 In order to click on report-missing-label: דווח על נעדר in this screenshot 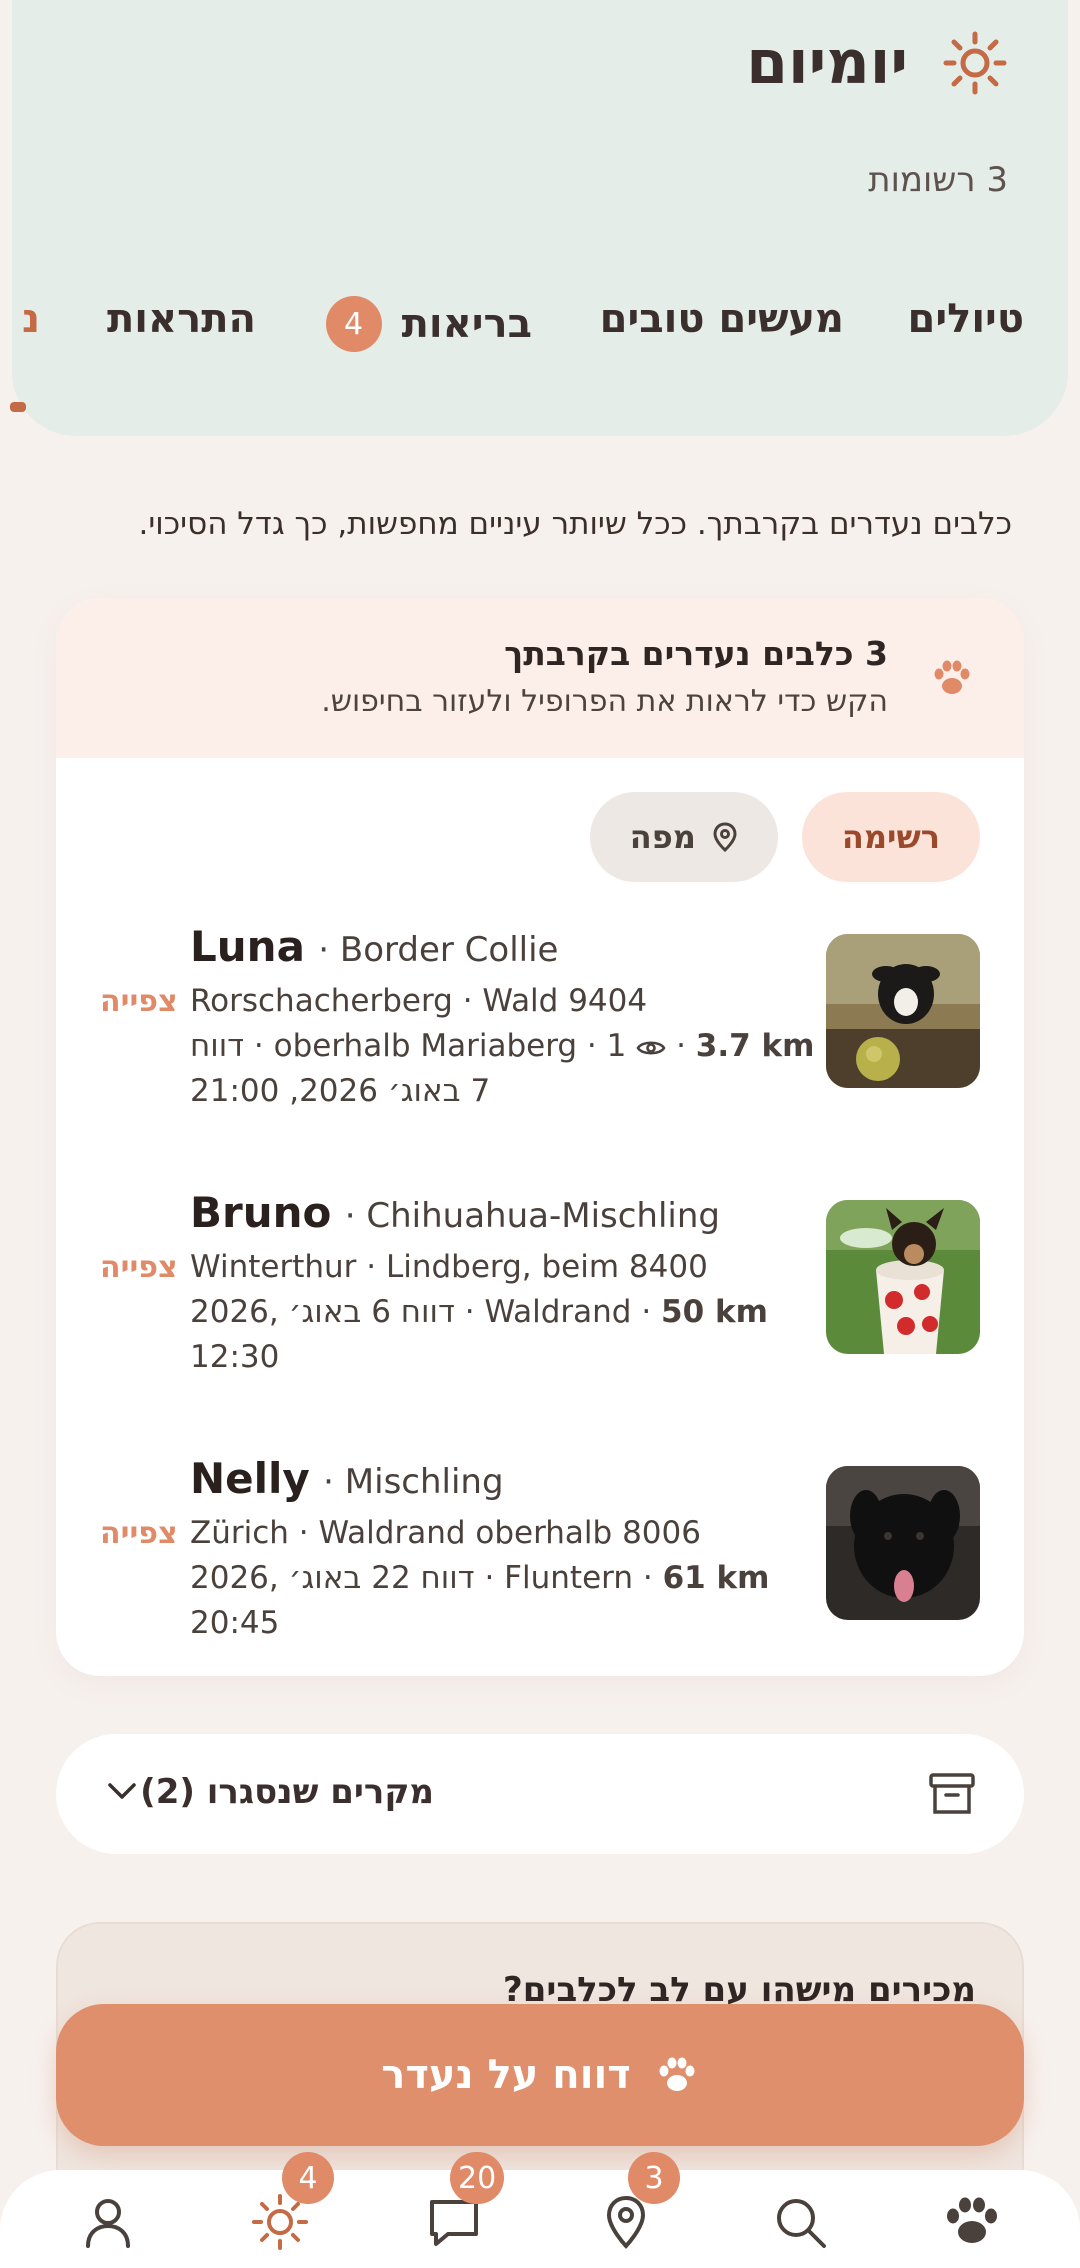, I will do `click(506, 2075)`.